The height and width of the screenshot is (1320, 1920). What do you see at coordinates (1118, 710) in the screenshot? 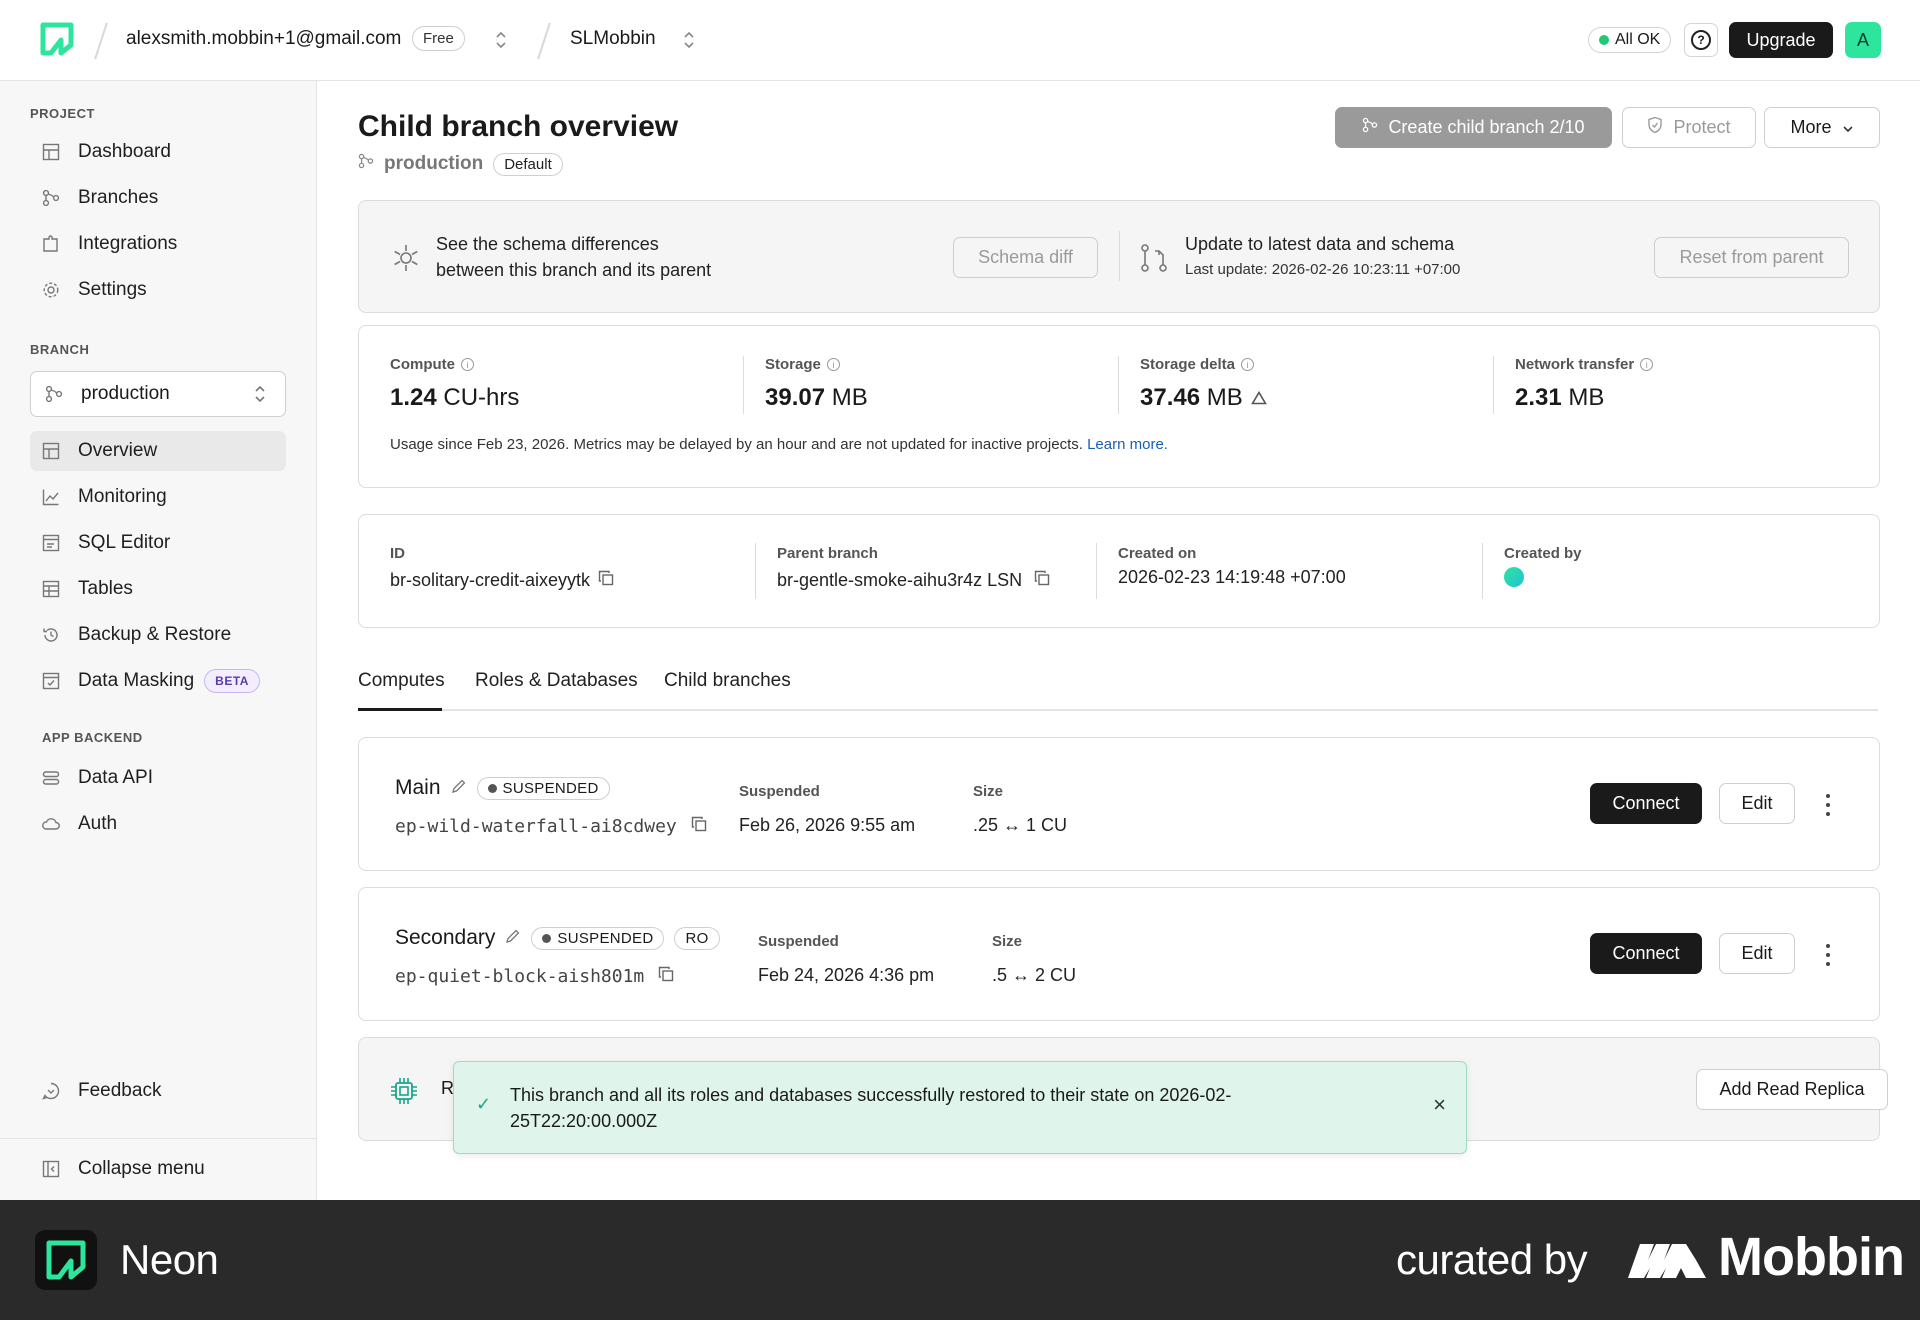
I see `tabs-divider` at bounding box center [1118, 710].